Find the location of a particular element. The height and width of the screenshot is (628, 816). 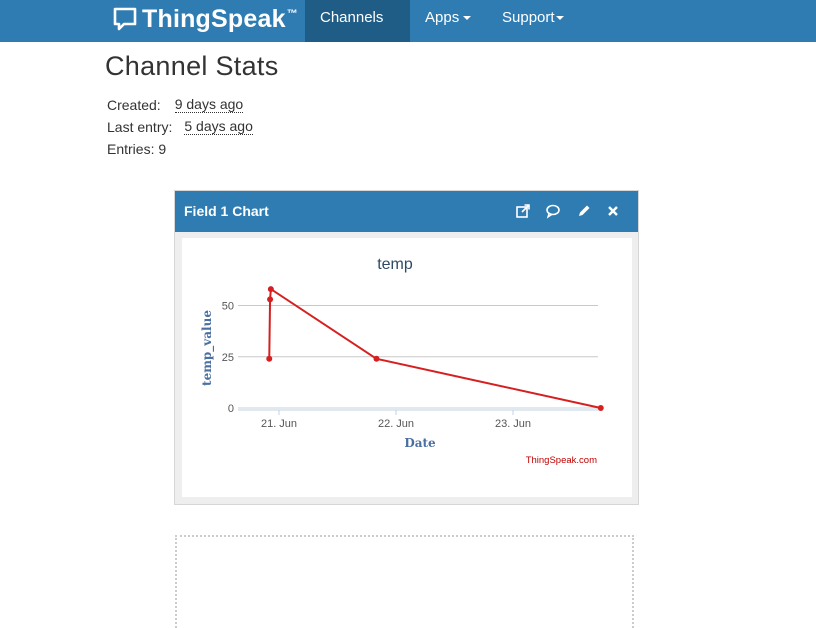

stat-created: Created: 9 days ago is located at coordinates (180, 105).